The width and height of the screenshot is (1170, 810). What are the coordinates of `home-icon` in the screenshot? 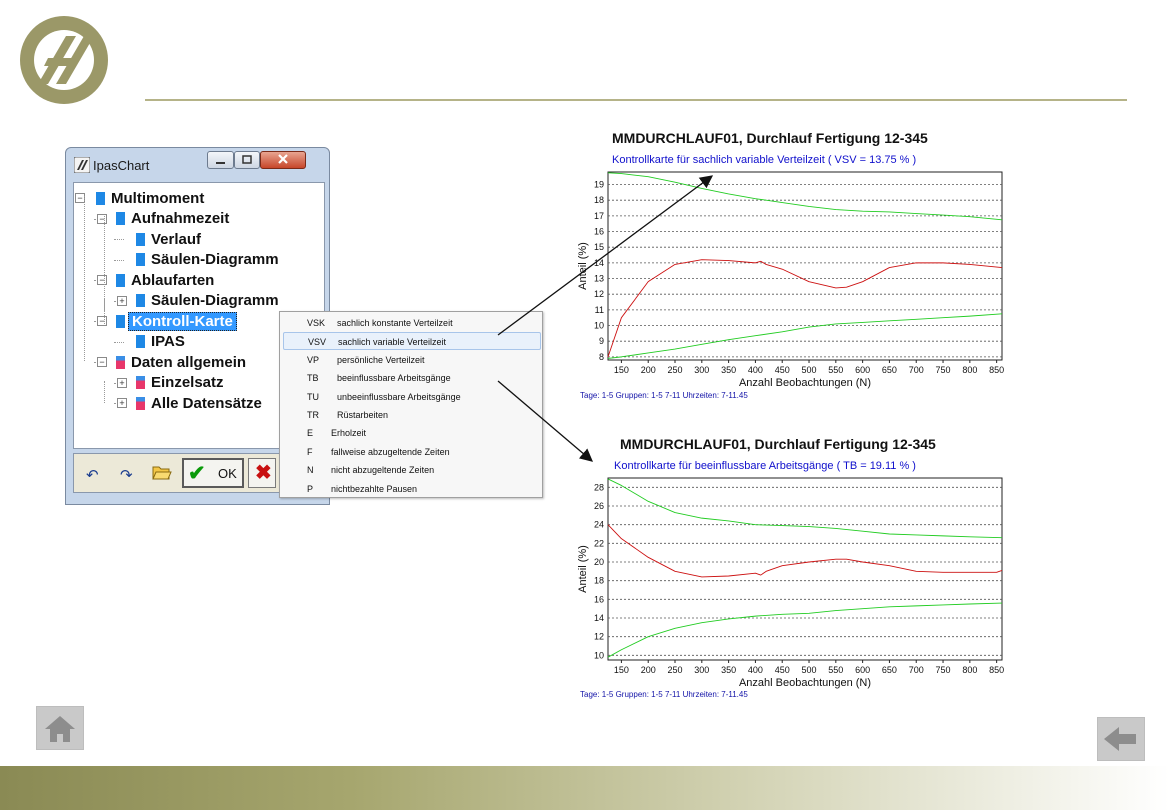 It's located at (60, 729).